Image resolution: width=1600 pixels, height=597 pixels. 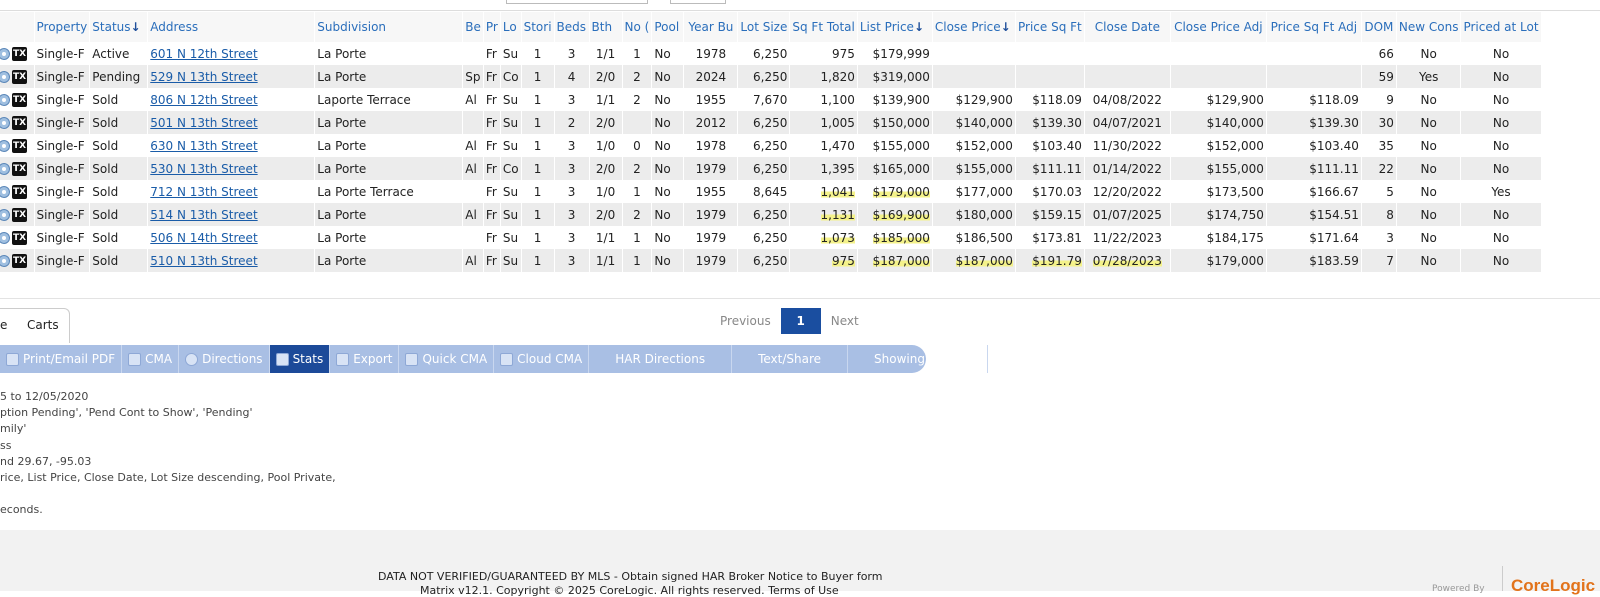 I want to click on column-header: DOM, so click(x=1379, y=27).